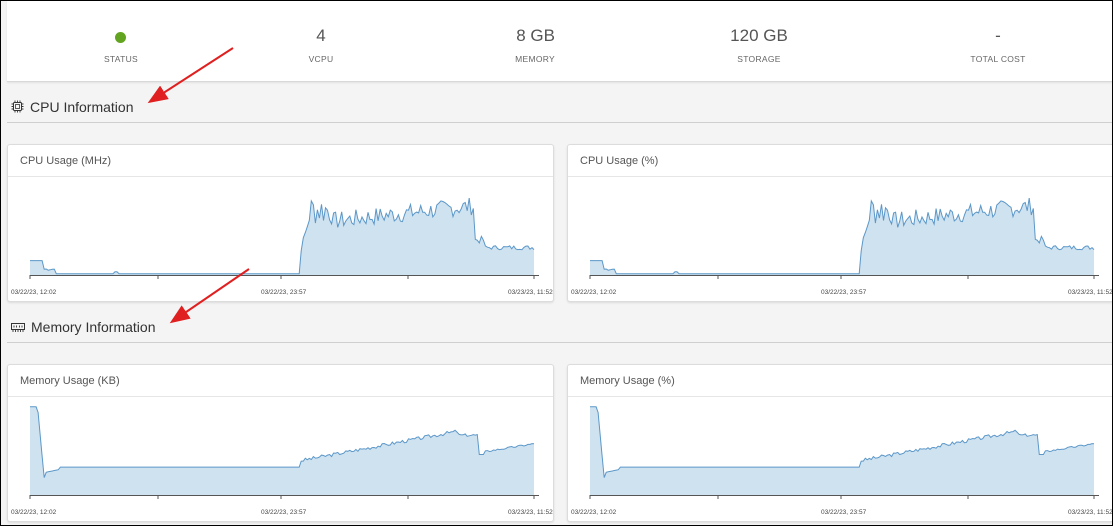 This screenshot has width=1113, height=526. Describe the element at coordinates (82, 107) in the screenshot. I see `cpu-section-label: CPU Information` at that location.